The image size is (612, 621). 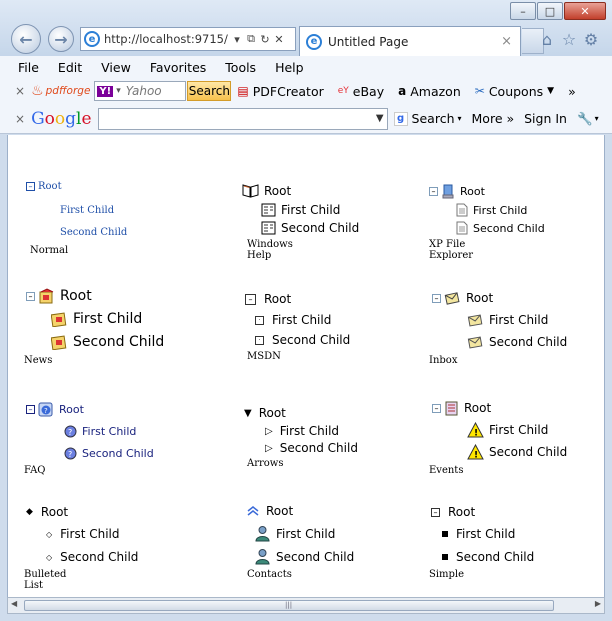 What do you see at coordinates (14, 603) in the screenshot?
I see `scroll-left-icon: ◀` at bounding box center [14, 603].